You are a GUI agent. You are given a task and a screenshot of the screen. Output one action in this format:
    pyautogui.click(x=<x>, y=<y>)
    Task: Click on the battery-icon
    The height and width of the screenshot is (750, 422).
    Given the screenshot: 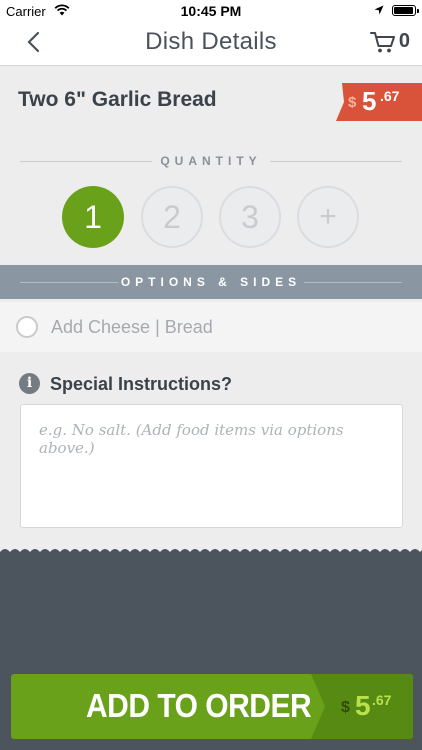 What is the action you would take?
    pyautogui.click(x=405, y=10)
    